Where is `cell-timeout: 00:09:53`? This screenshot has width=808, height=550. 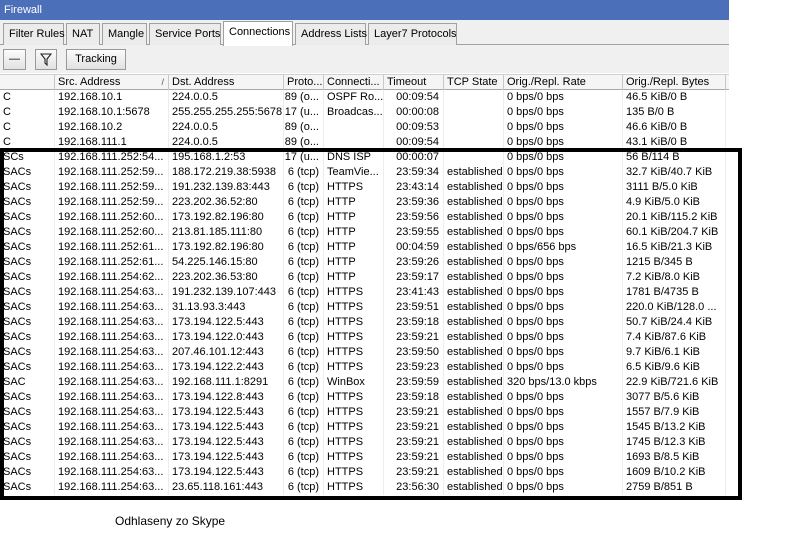 cell-timeout: 00:09:53 is located at coordinates (414, 127).